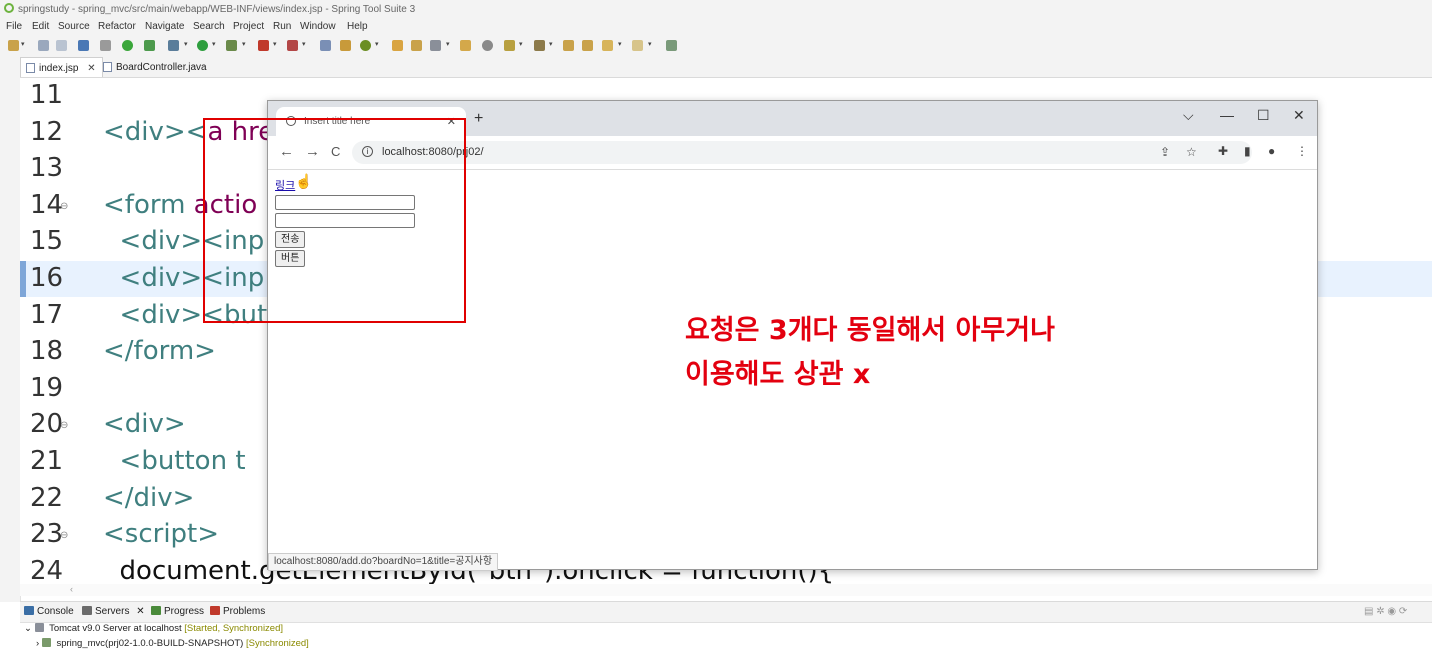  Describe the element at coordinates (716, 46) in the screenshot. I see `main-toolbar: ▾ ▾ ▾ ▾ ▾ ▾ ▾ ▾ ▾ ▾ ▾ ▾` at that location.